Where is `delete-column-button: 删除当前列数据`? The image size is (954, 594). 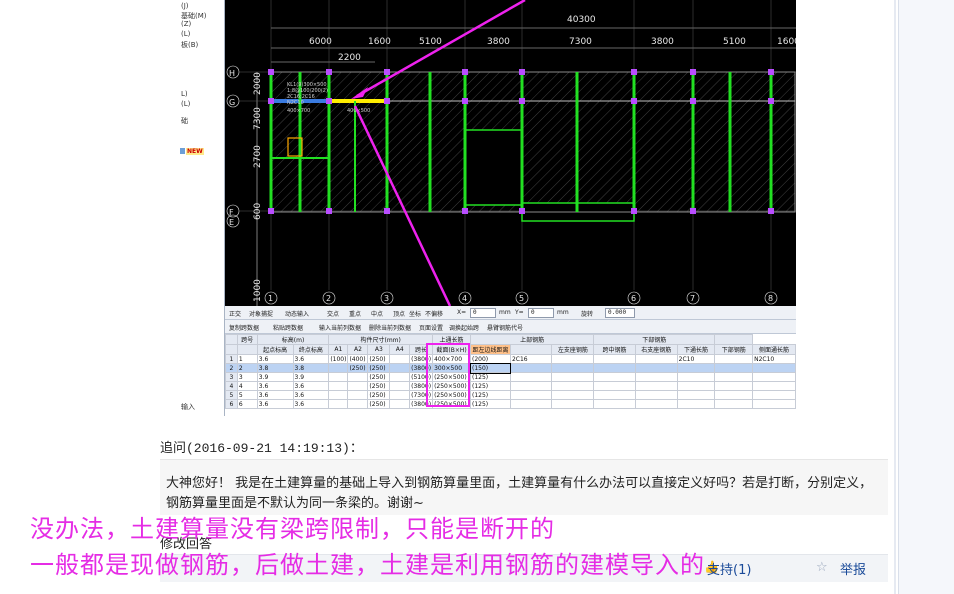 delete-column-button: 删除当前列数据 is located at coordinates (390, 327).